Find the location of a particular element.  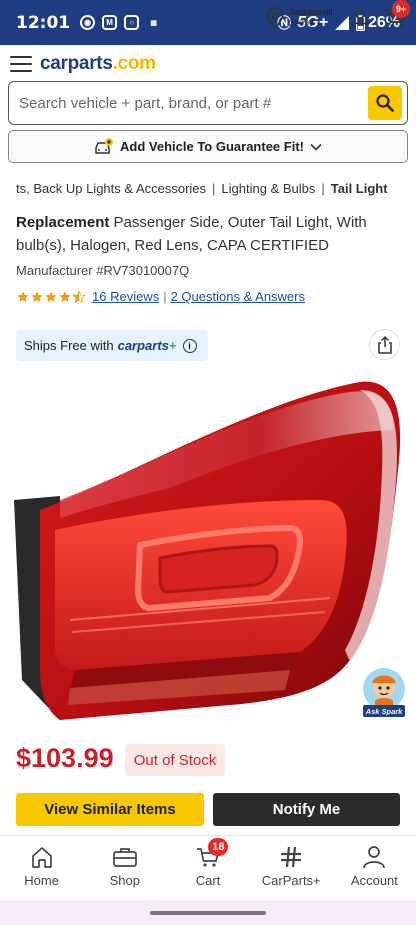

half-star-icon is located at coordinates (79, 296).